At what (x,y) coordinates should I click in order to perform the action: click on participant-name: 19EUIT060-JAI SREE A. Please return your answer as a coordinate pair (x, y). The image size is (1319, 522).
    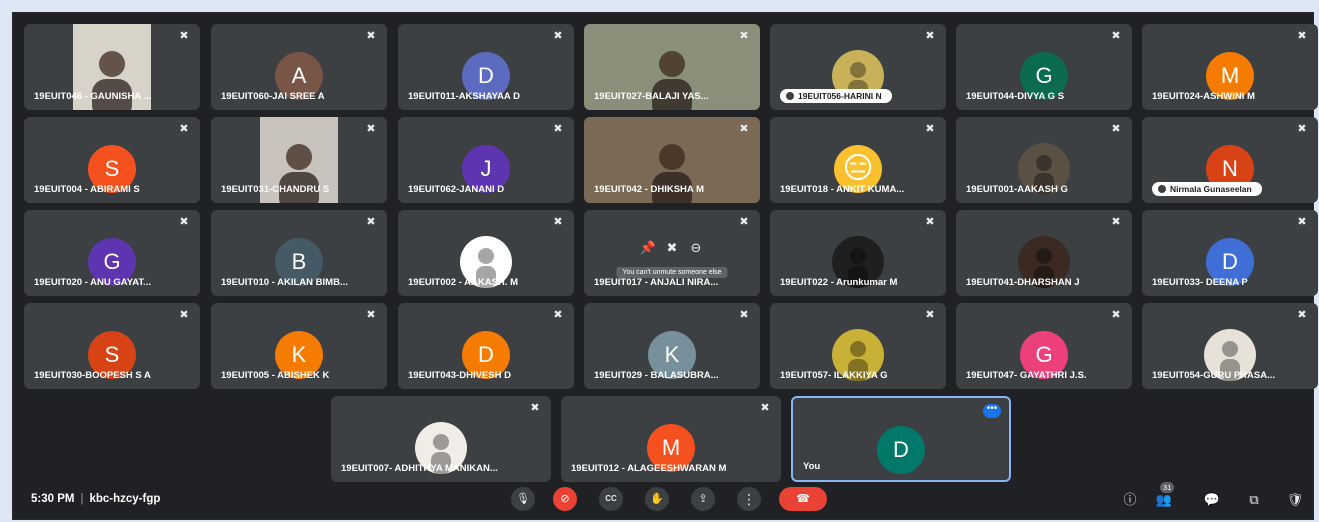
    Looking at the image, I should click on (273, 96).